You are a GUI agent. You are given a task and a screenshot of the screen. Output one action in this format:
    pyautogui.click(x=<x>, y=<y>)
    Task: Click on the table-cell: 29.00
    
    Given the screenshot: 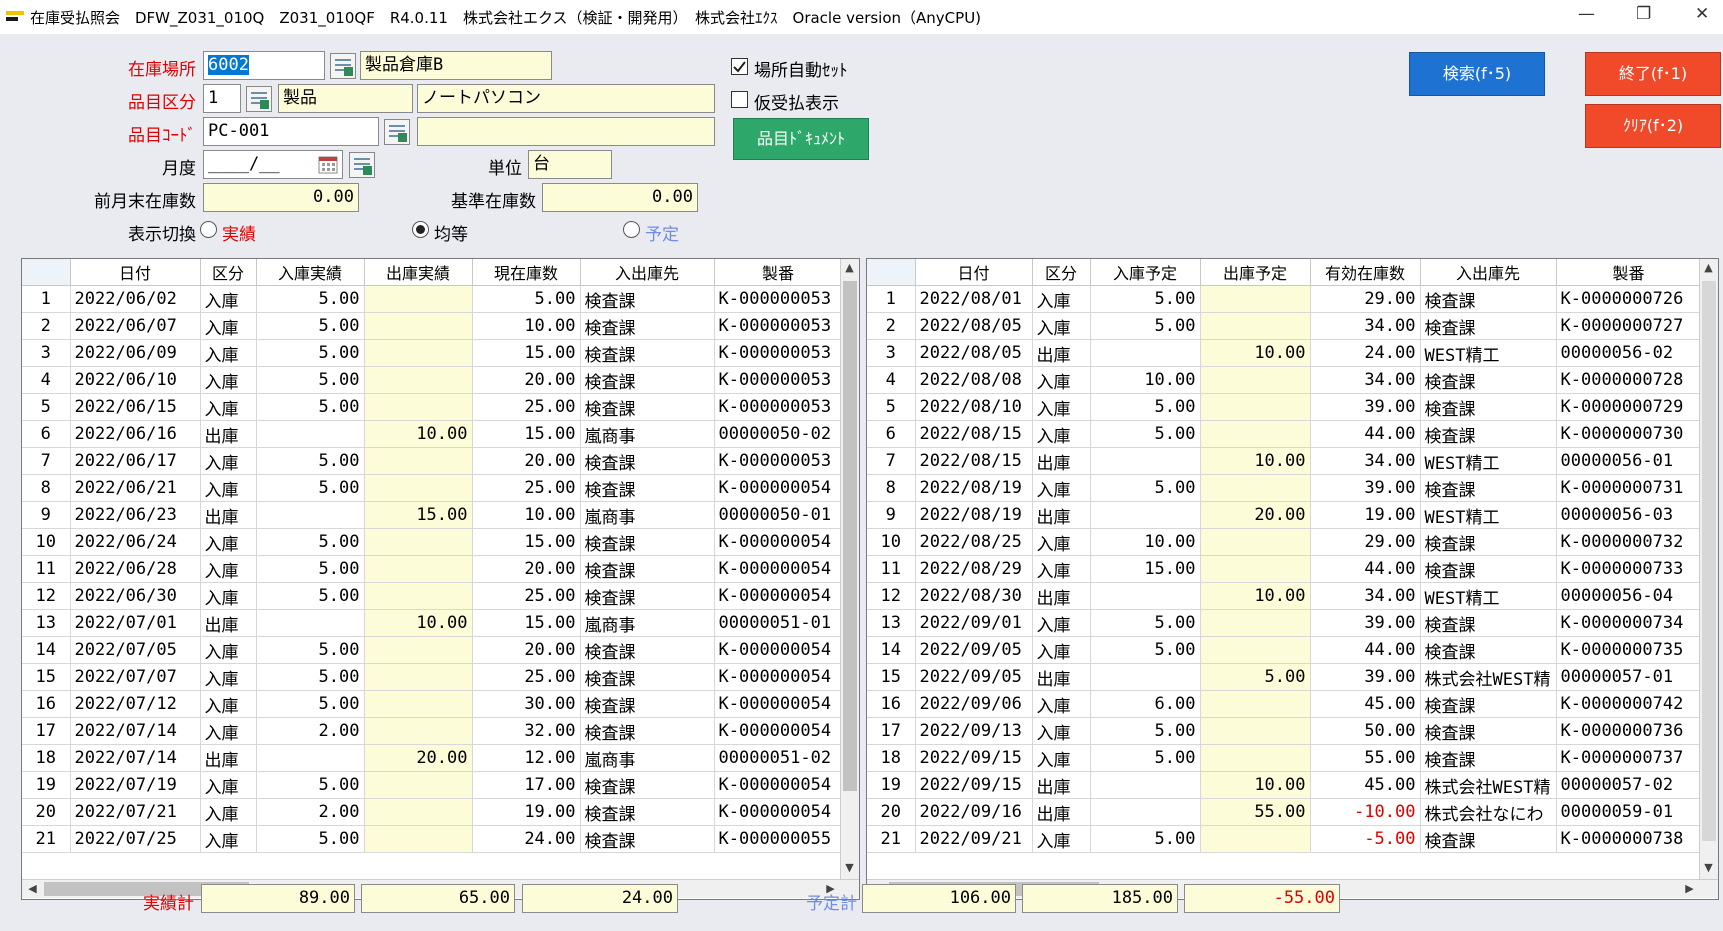 What is the action you would take?
    pyautogui.click(x=1365, y=542)
    